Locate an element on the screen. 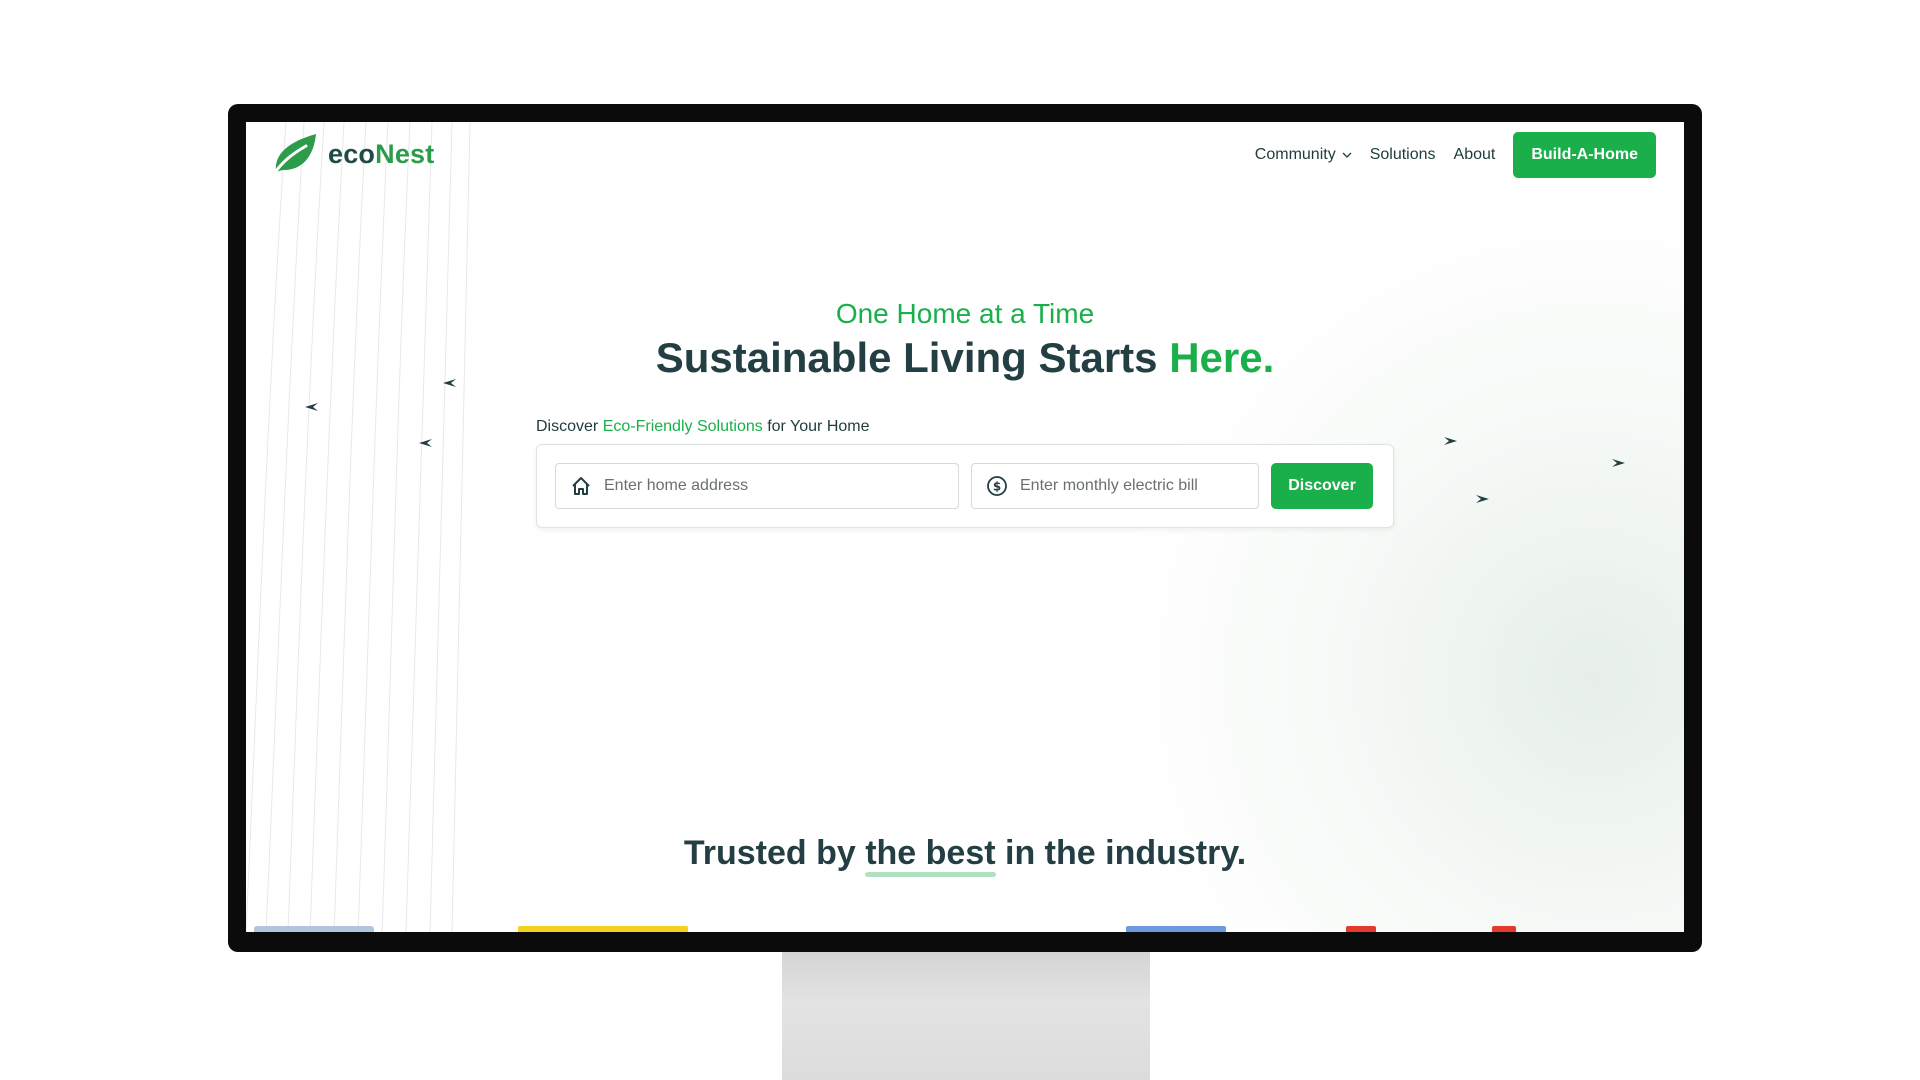 The width and height of the screenshot is (1920, 1080). brand-name: ecoNest is located at coordinates (381, 154).